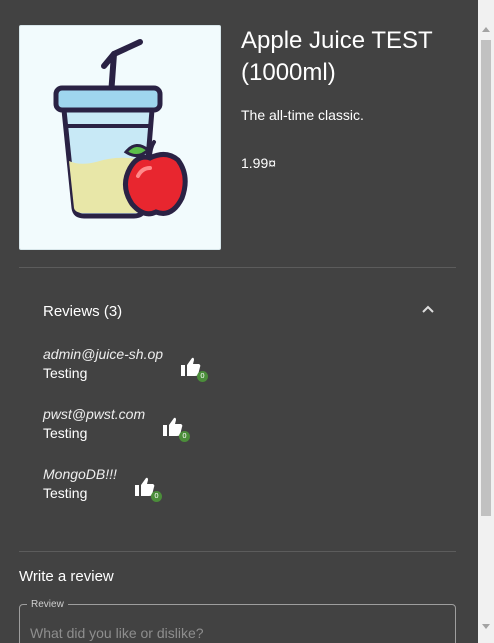 The image size is (494, 643). I want to click on product-image, so click(120, 137).